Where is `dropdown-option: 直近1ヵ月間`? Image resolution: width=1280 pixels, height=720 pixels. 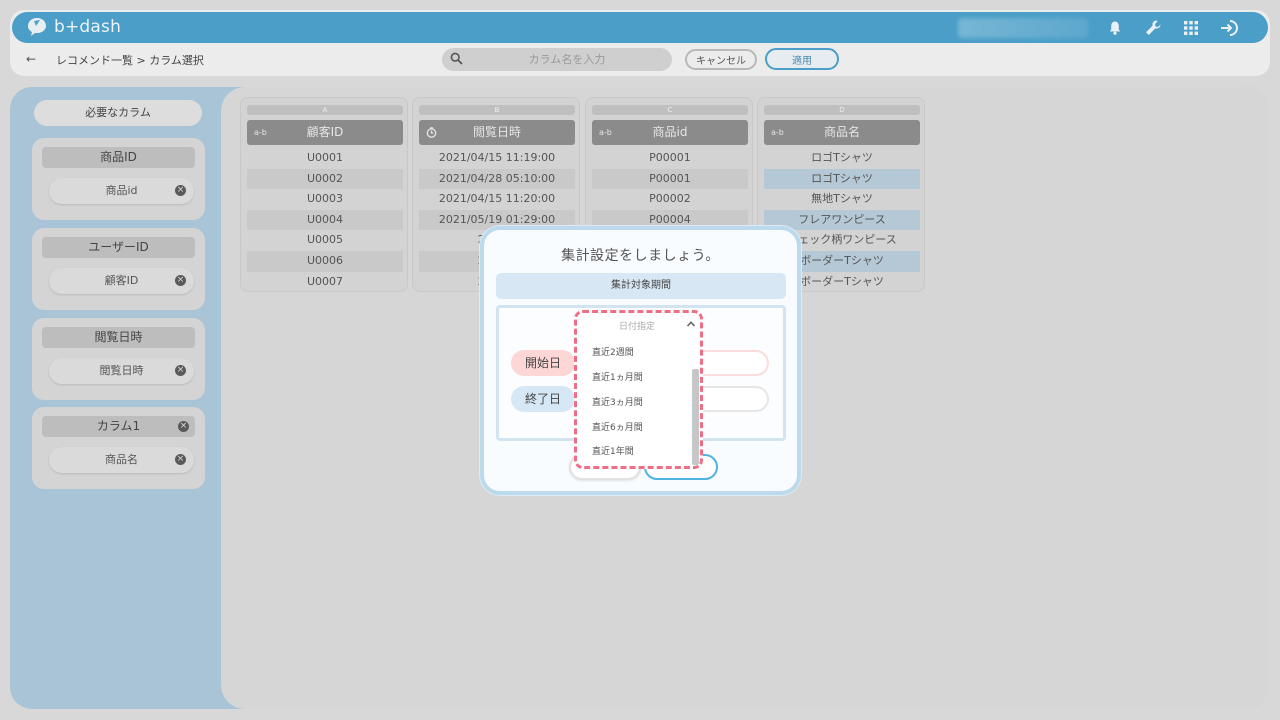 dropdown-option: 直近1ヵ月間 is located at coordinates (617, 376).